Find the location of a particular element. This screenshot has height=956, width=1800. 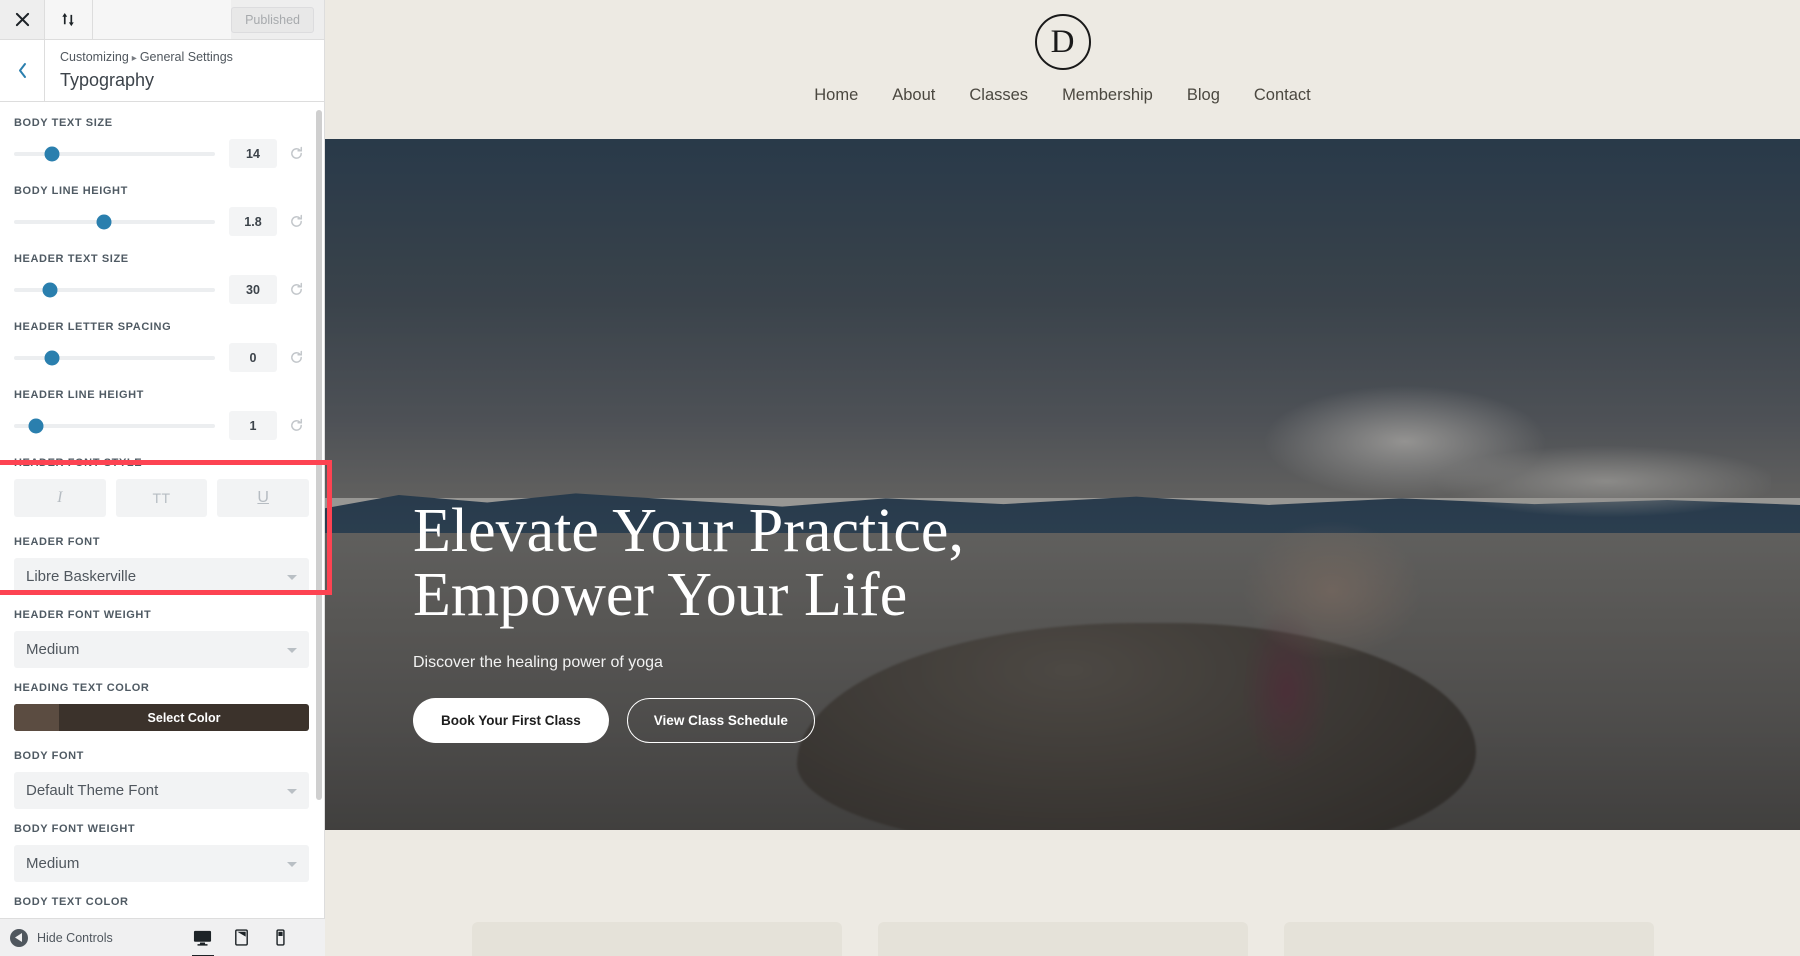

site-logo: D is located at coordinates (1062, 42).